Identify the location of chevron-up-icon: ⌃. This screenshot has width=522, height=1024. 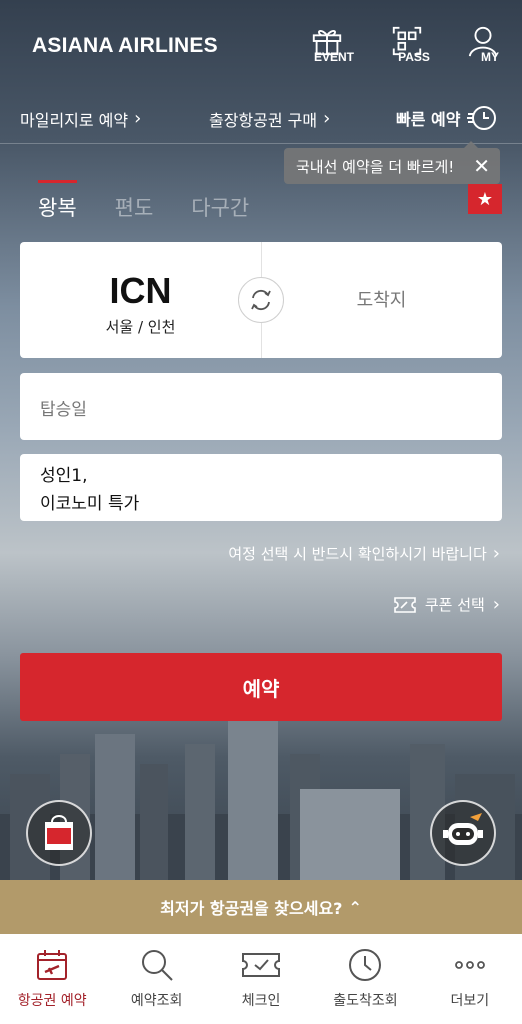
(355, 907).